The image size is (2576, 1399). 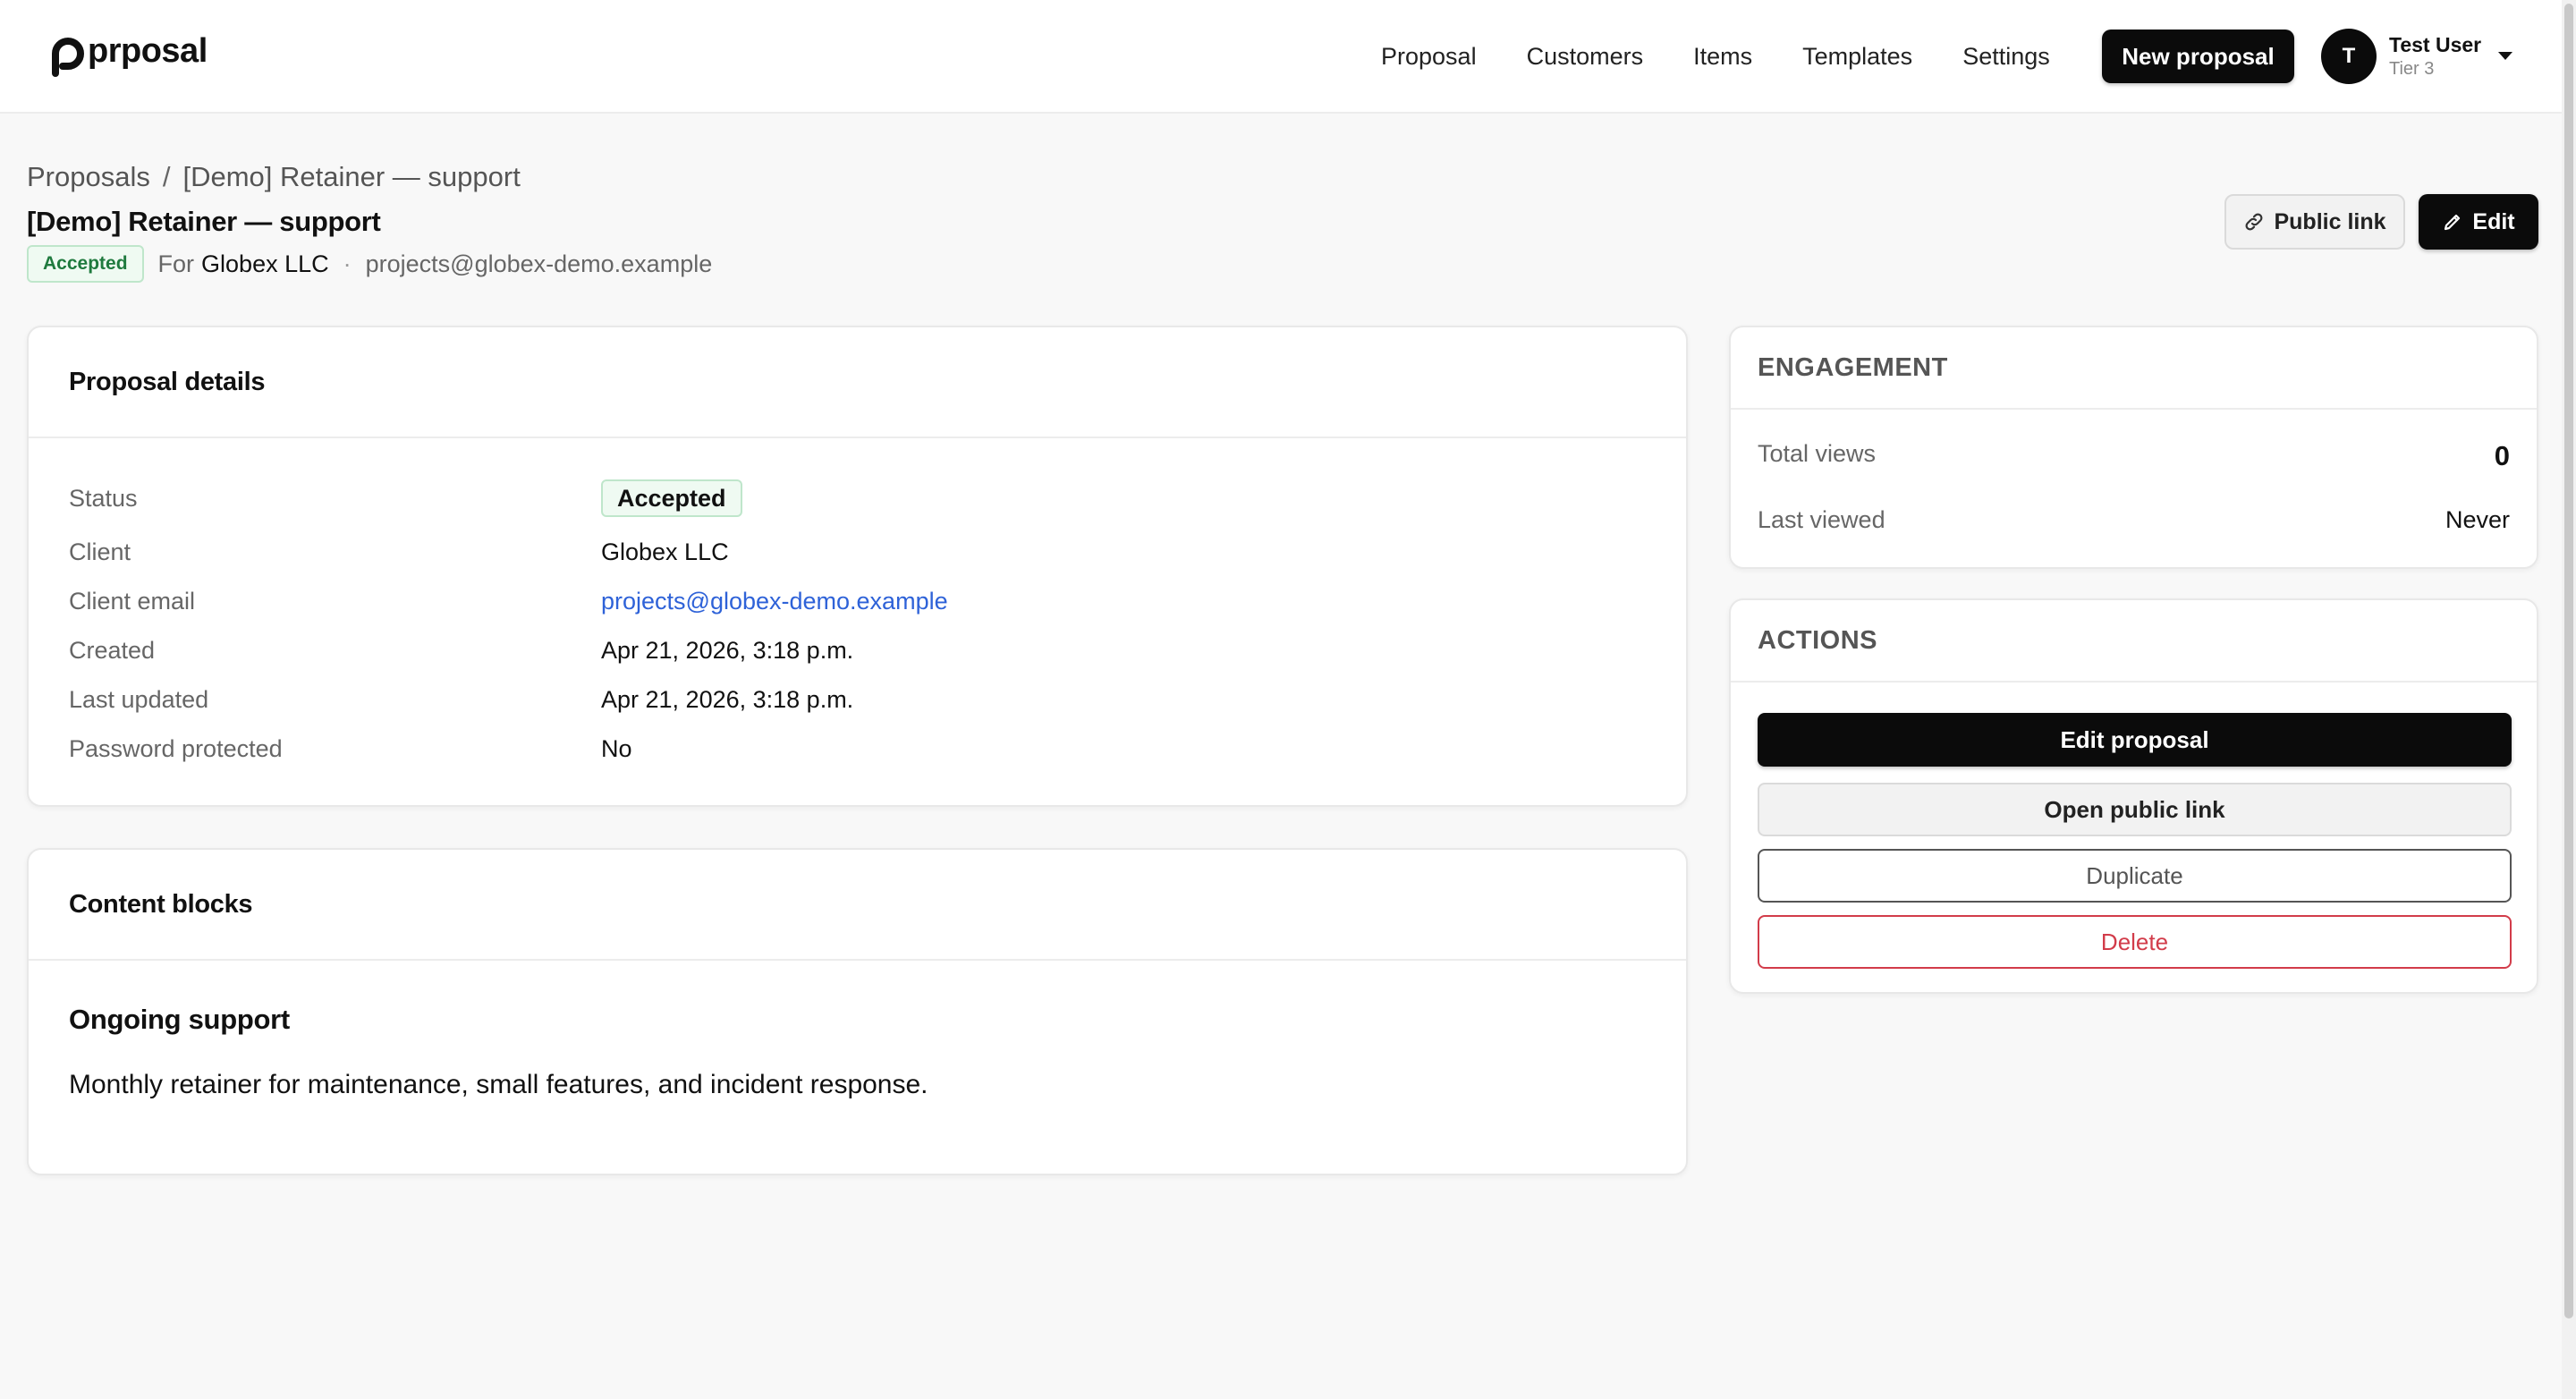 I want to click on scrollbar-thumb, so click(x=2568, y=661).